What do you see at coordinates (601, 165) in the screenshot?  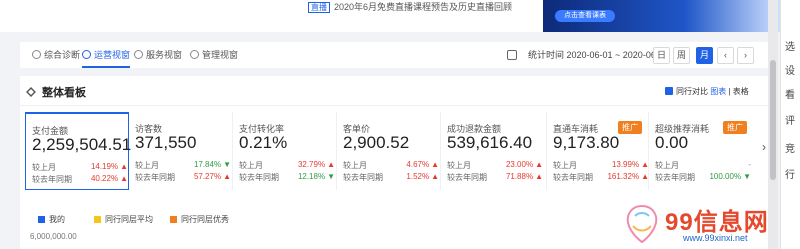 I see `metric-mom-row: 较上月 13.99% ▲` at bounding box center [601, 165].